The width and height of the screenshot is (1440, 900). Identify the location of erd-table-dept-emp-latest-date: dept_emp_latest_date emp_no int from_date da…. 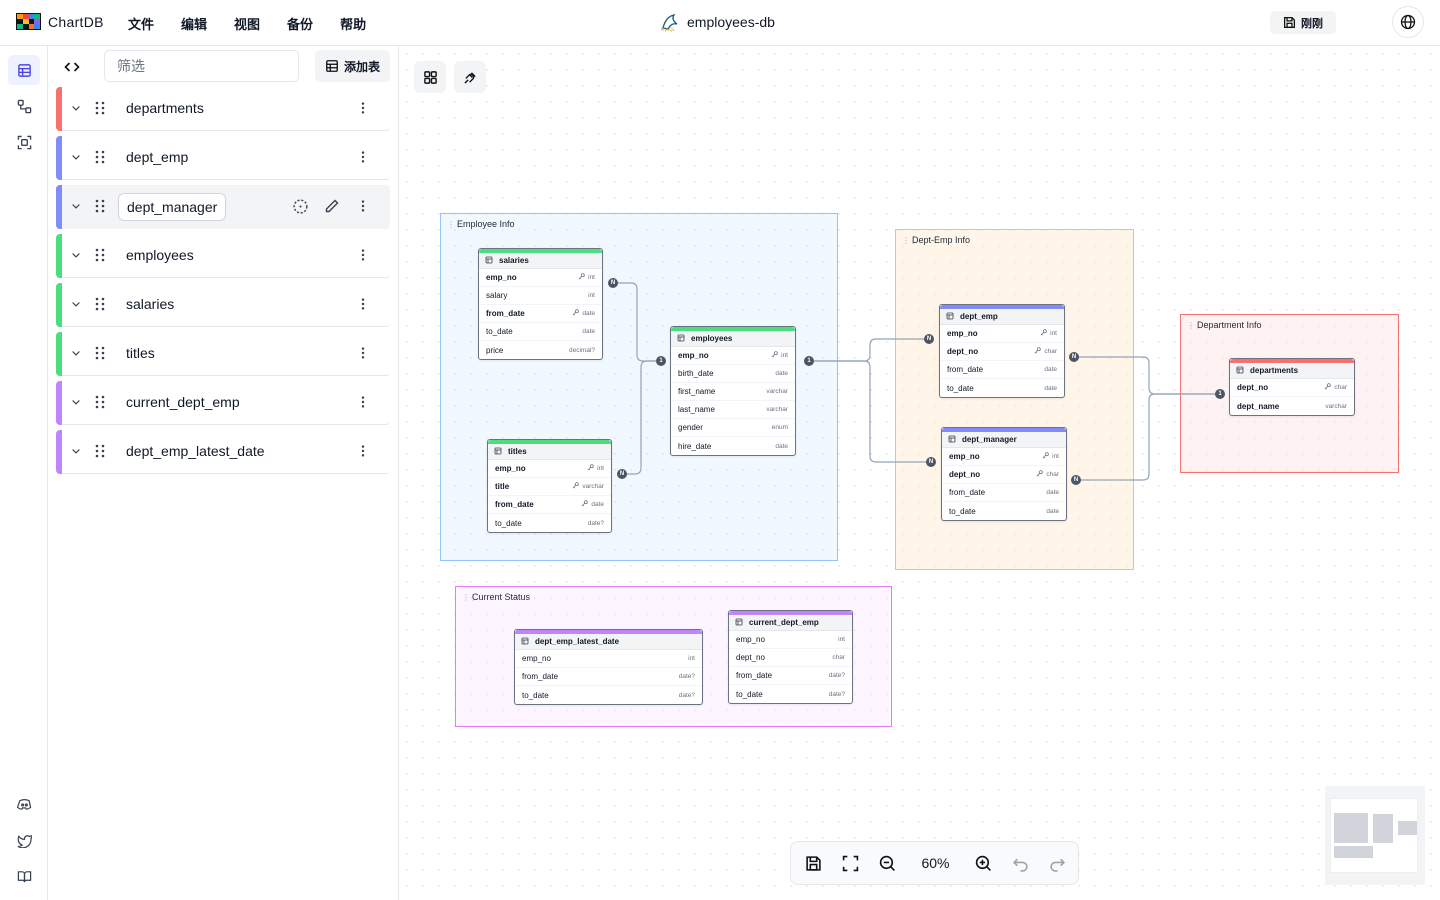
(608, 667).